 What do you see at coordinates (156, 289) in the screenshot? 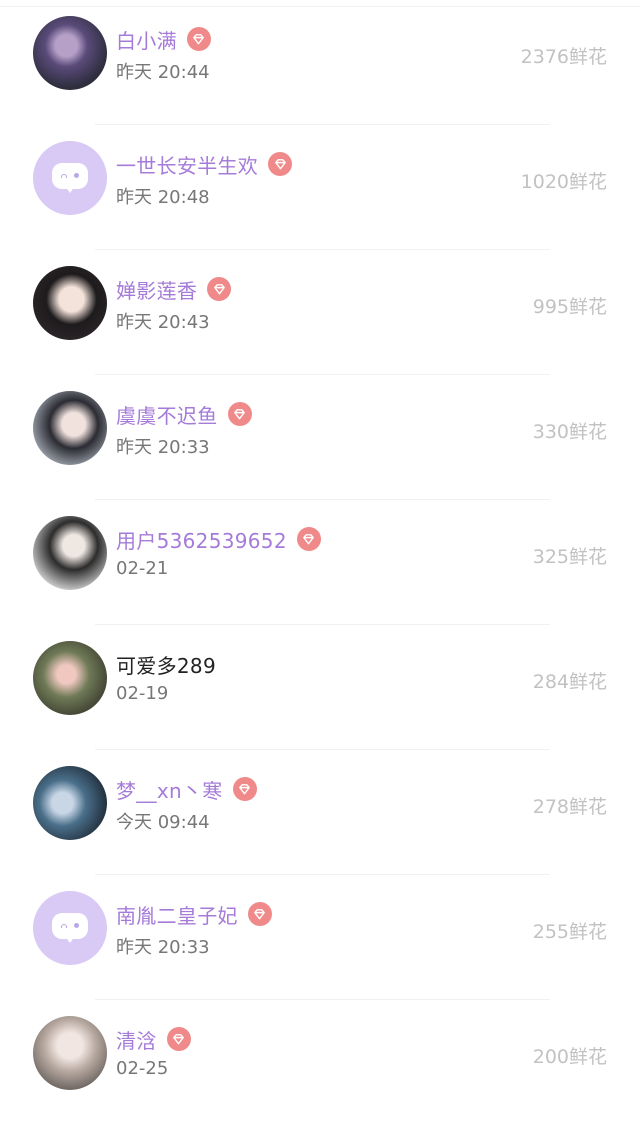
I see `user-name: 婵影莲香` at bounding box center [156, 289].